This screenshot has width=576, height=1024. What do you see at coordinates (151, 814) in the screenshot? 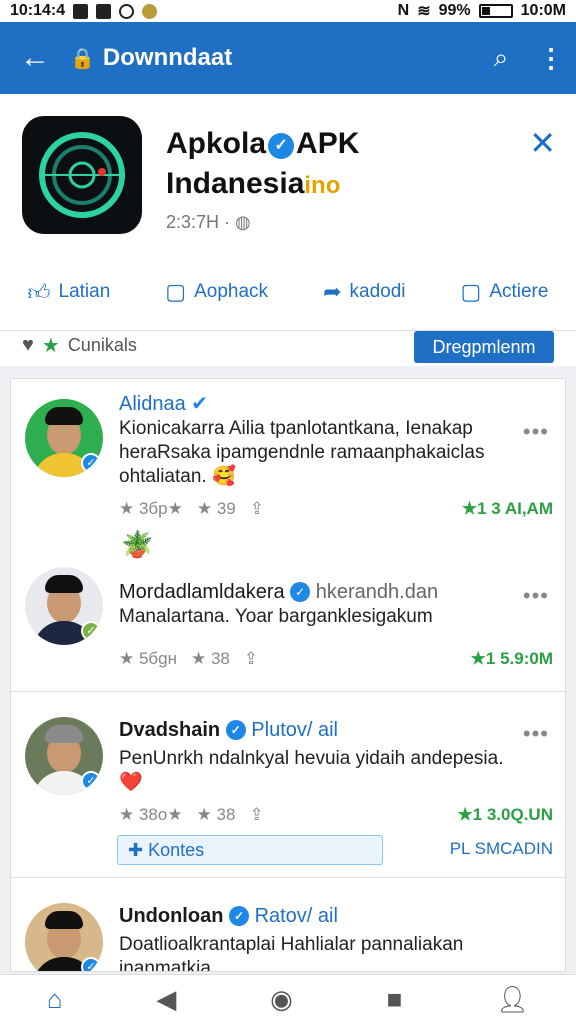
I see `stat-rating: ★ 38о★` at bounding box center [151, 814].